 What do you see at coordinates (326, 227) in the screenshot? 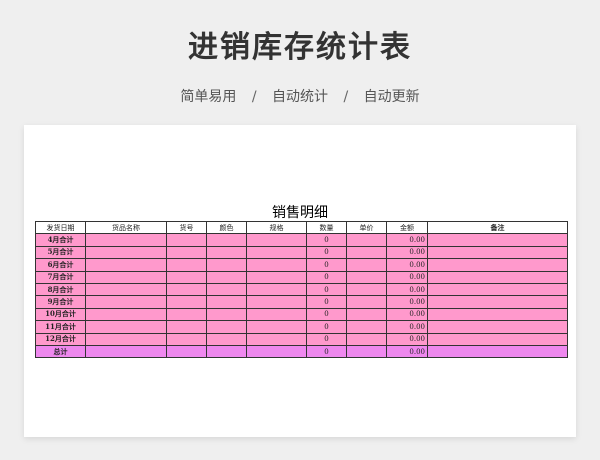
I see `header-quantity: 数量` at bounding box center [326, 227].